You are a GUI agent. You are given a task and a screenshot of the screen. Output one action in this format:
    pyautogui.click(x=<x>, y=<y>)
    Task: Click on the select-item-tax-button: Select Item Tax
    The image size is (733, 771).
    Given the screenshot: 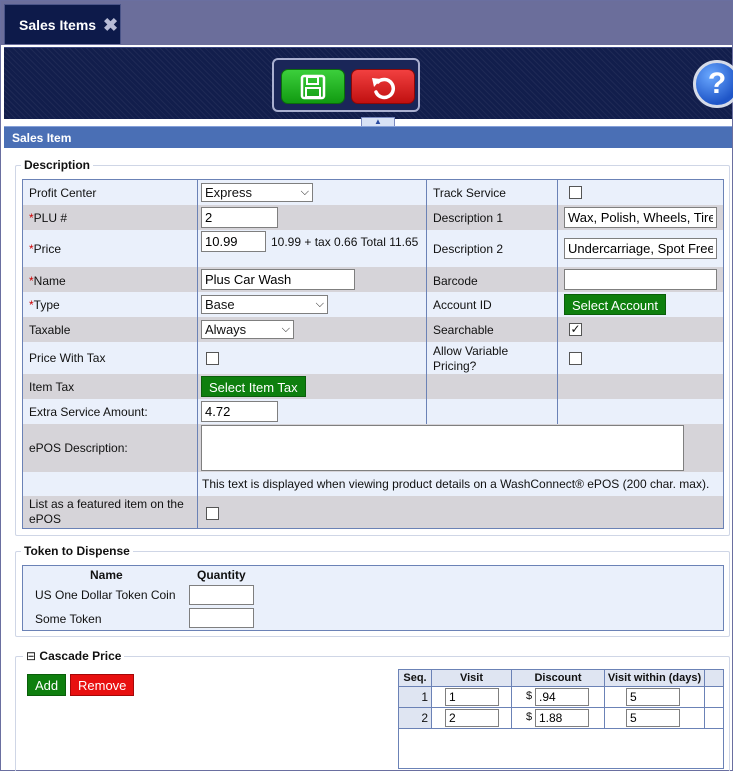 What is the action you would take?
    pyautogui.click(x=253, y=386)
    